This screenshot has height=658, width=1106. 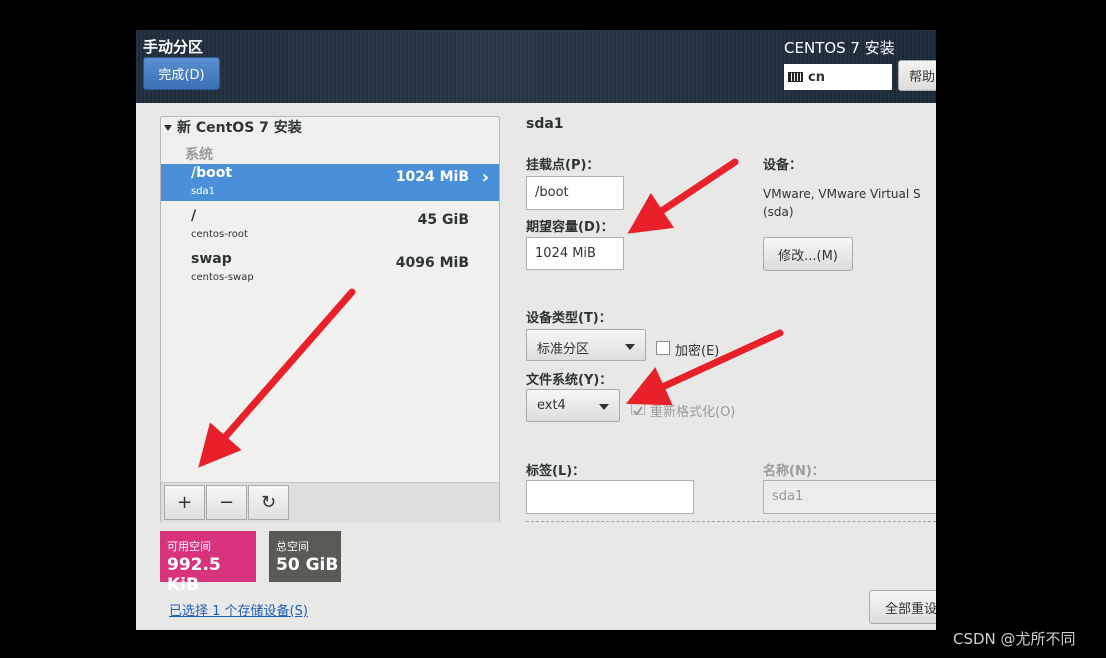 I want to click on chevron-right-icon: ›, so click(x=485, y=177).